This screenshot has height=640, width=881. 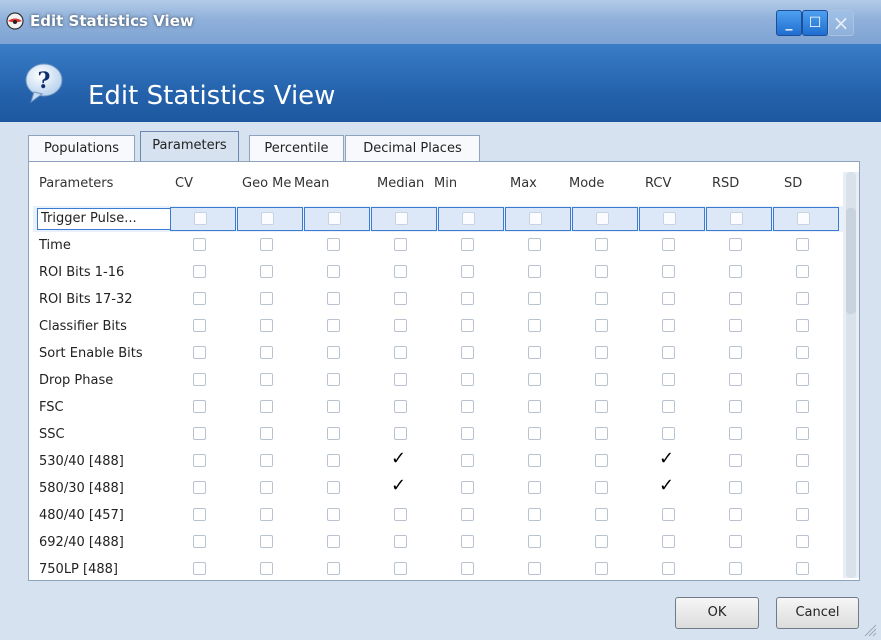 I want to click on ok-button: OK, so click(x=717, y=613).